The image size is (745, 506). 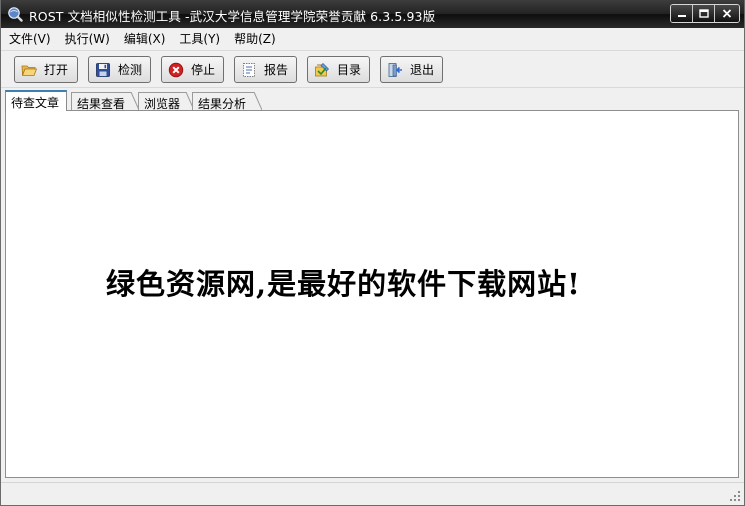 What do you see at coordinates (258, 101) in the screenshot?
I see `tab-edge` at bounding box center [258, 101].